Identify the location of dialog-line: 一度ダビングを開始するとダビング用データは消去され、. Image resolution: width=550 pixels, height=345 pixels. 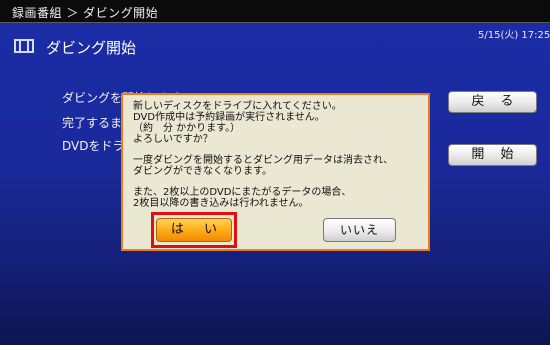
(263, 160).